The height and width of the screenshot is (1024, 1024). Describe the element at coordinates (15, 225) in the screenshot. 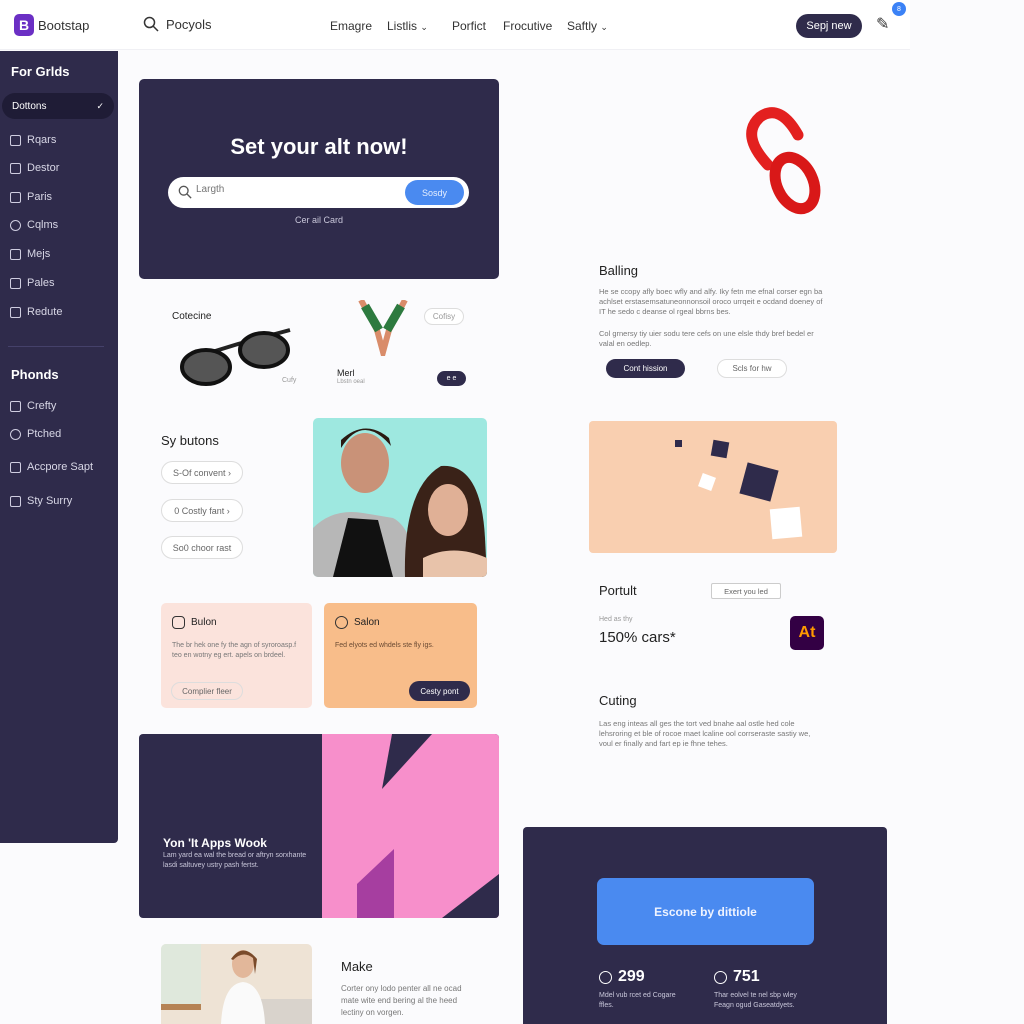

I see `circle-icon` at that location.